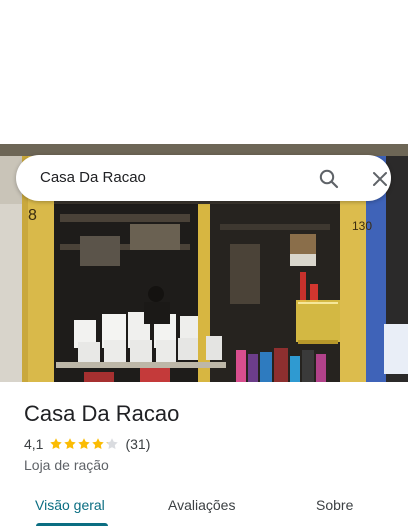 The image size is (408, 526). I want to click on rating-value: 4,1, so click(34, 444).